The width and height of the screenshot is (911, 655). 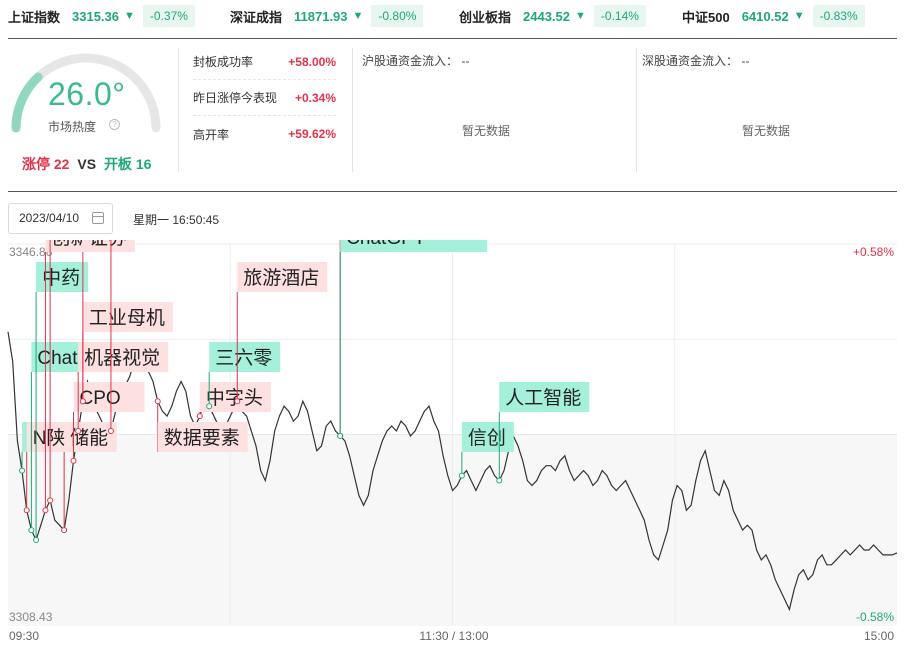 I want to click on hk-sz-flow: 深股通资金流入： --, so click(x=695, y=60).